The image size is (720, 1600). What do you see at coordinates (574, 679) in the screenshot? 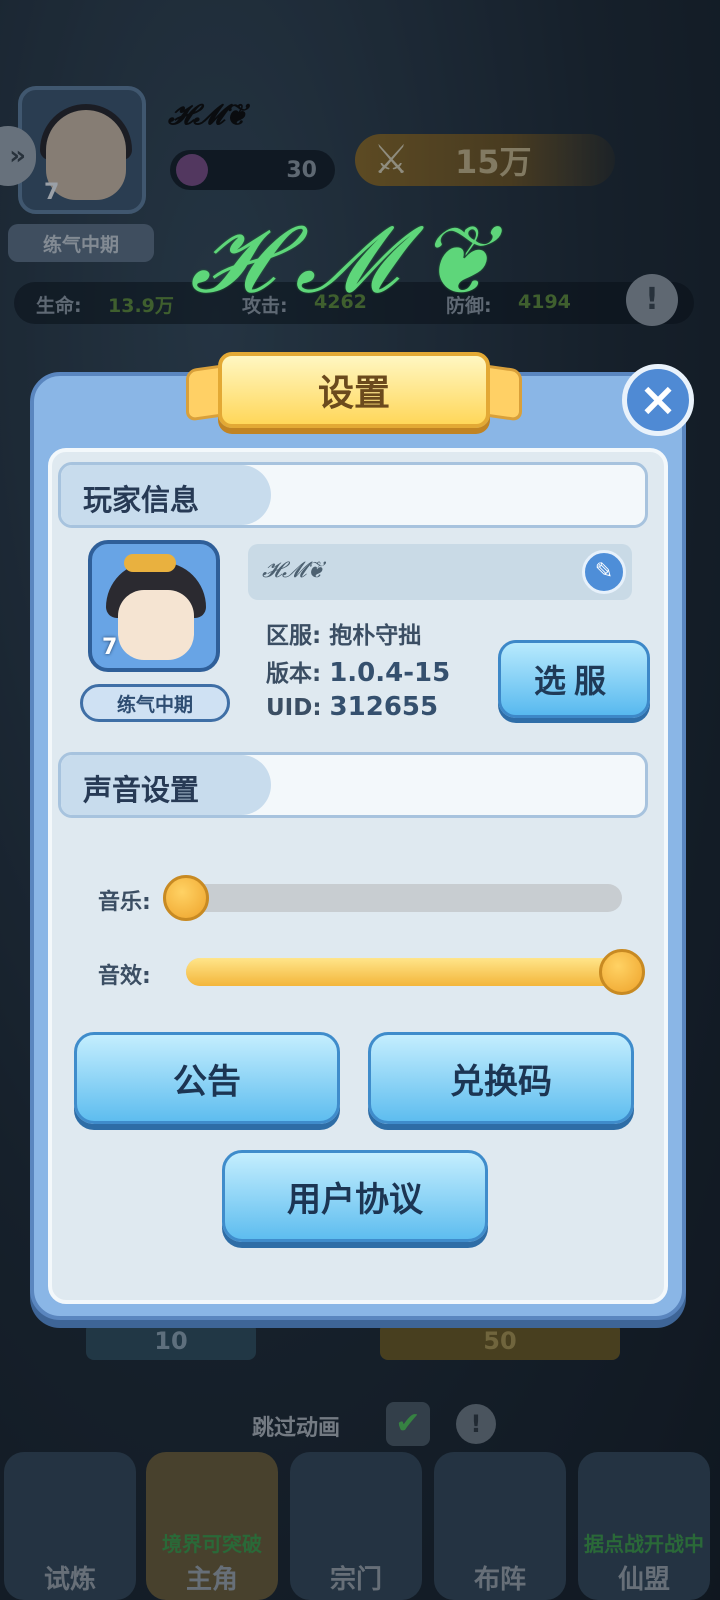
I see `select-server-button: 选服` at bounding box center [574, 679].